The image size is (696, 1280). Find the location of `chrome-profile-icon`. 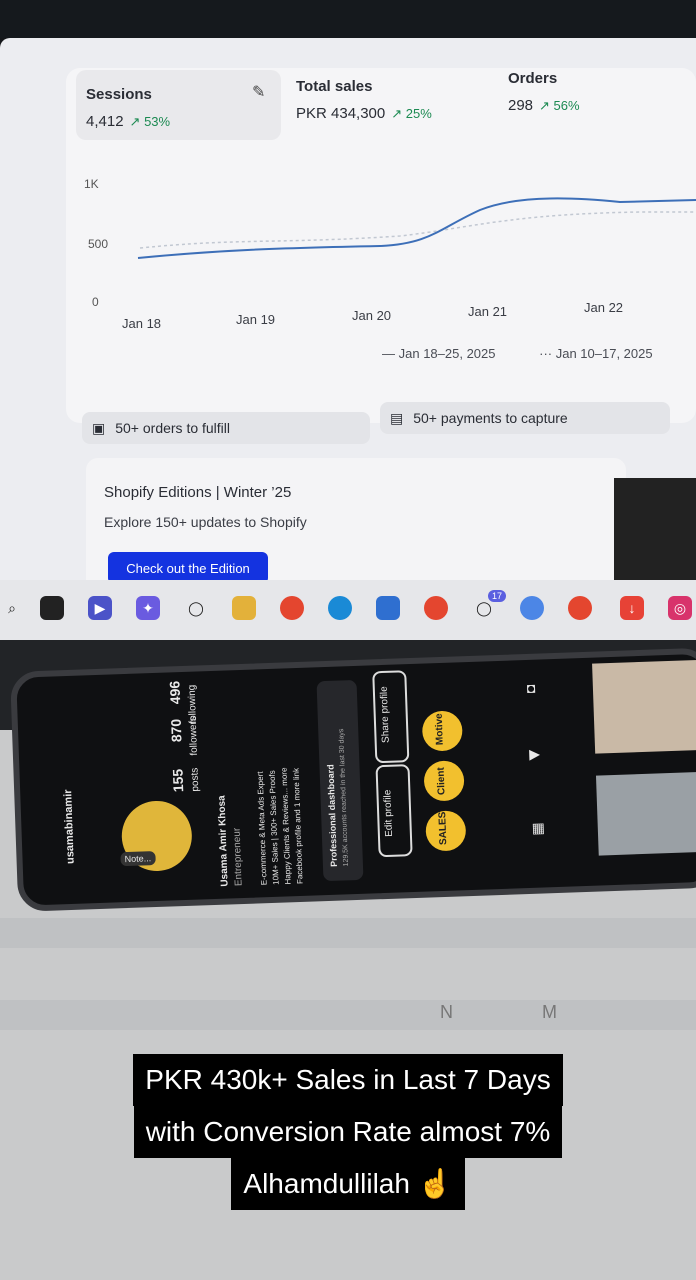

chrome-profile-icon is located at coordinates (436, 608).